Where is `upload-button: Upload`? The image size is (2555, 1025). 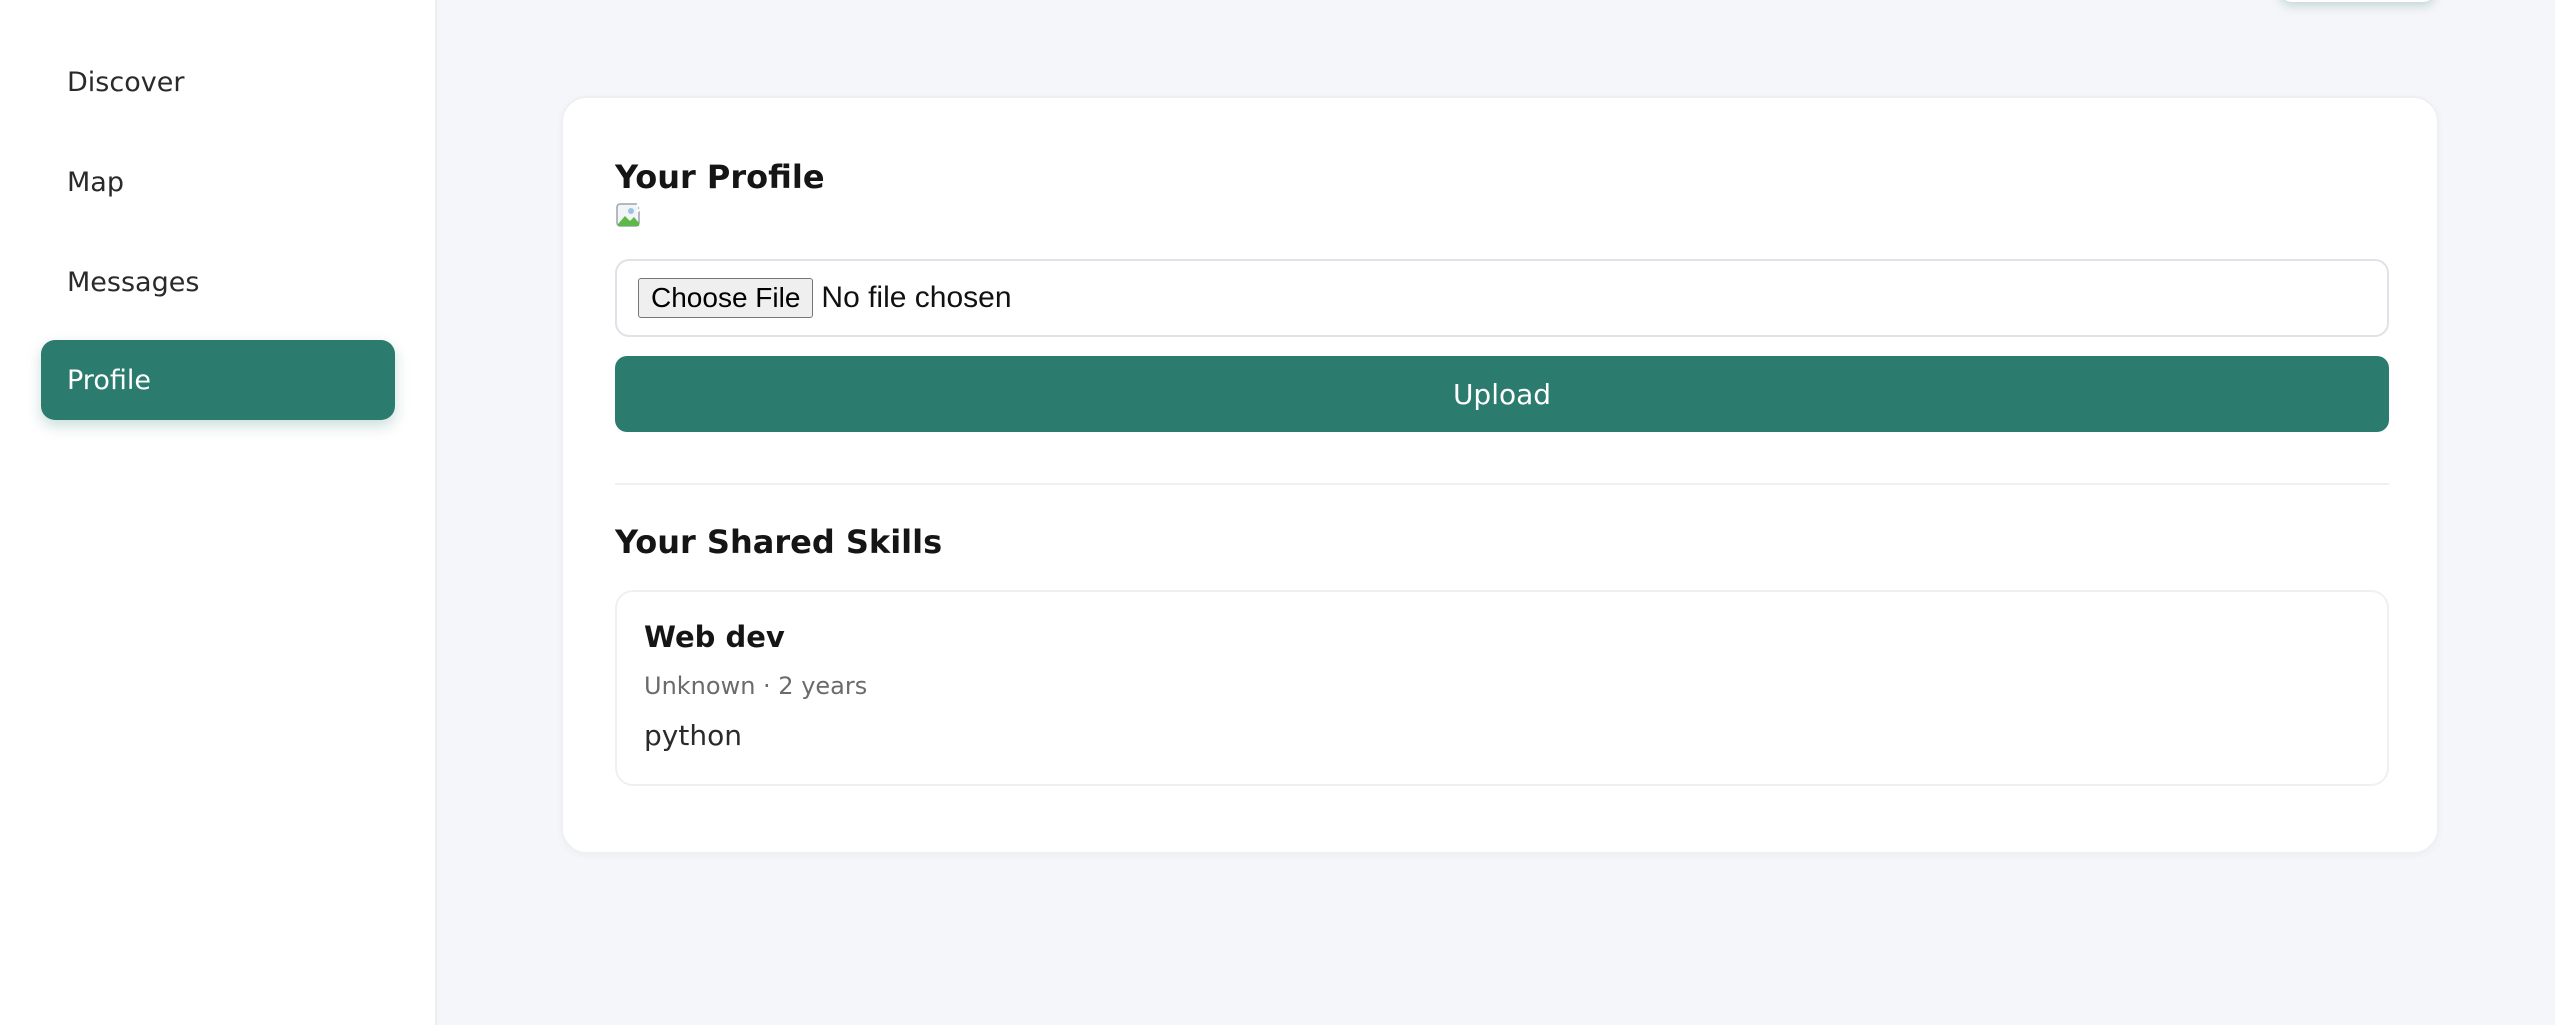
upload-button: Upload is located at coordinates (1502, 394).